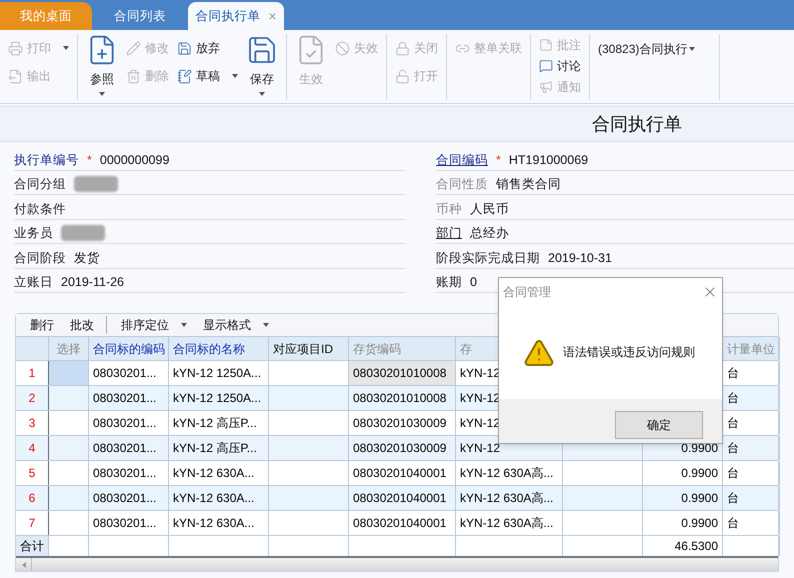  What do you see at coordinates (569, 45) in the screenshot?
I see `button-label: 批注` at bounding box center [569, 45].